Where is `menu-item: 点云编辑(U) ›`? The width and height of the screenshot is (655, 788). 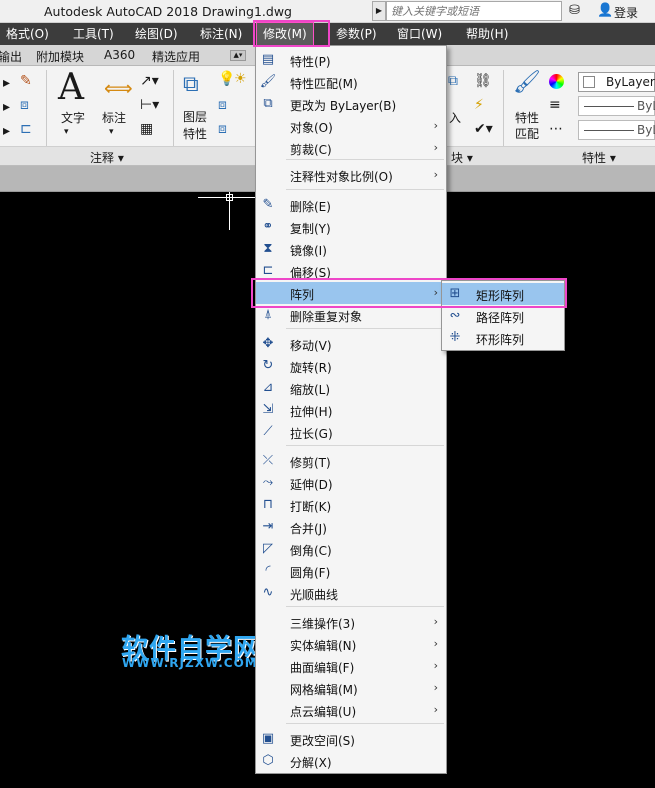 menu-item: 点云编辑(U) › is located at coordinates (351, 710).